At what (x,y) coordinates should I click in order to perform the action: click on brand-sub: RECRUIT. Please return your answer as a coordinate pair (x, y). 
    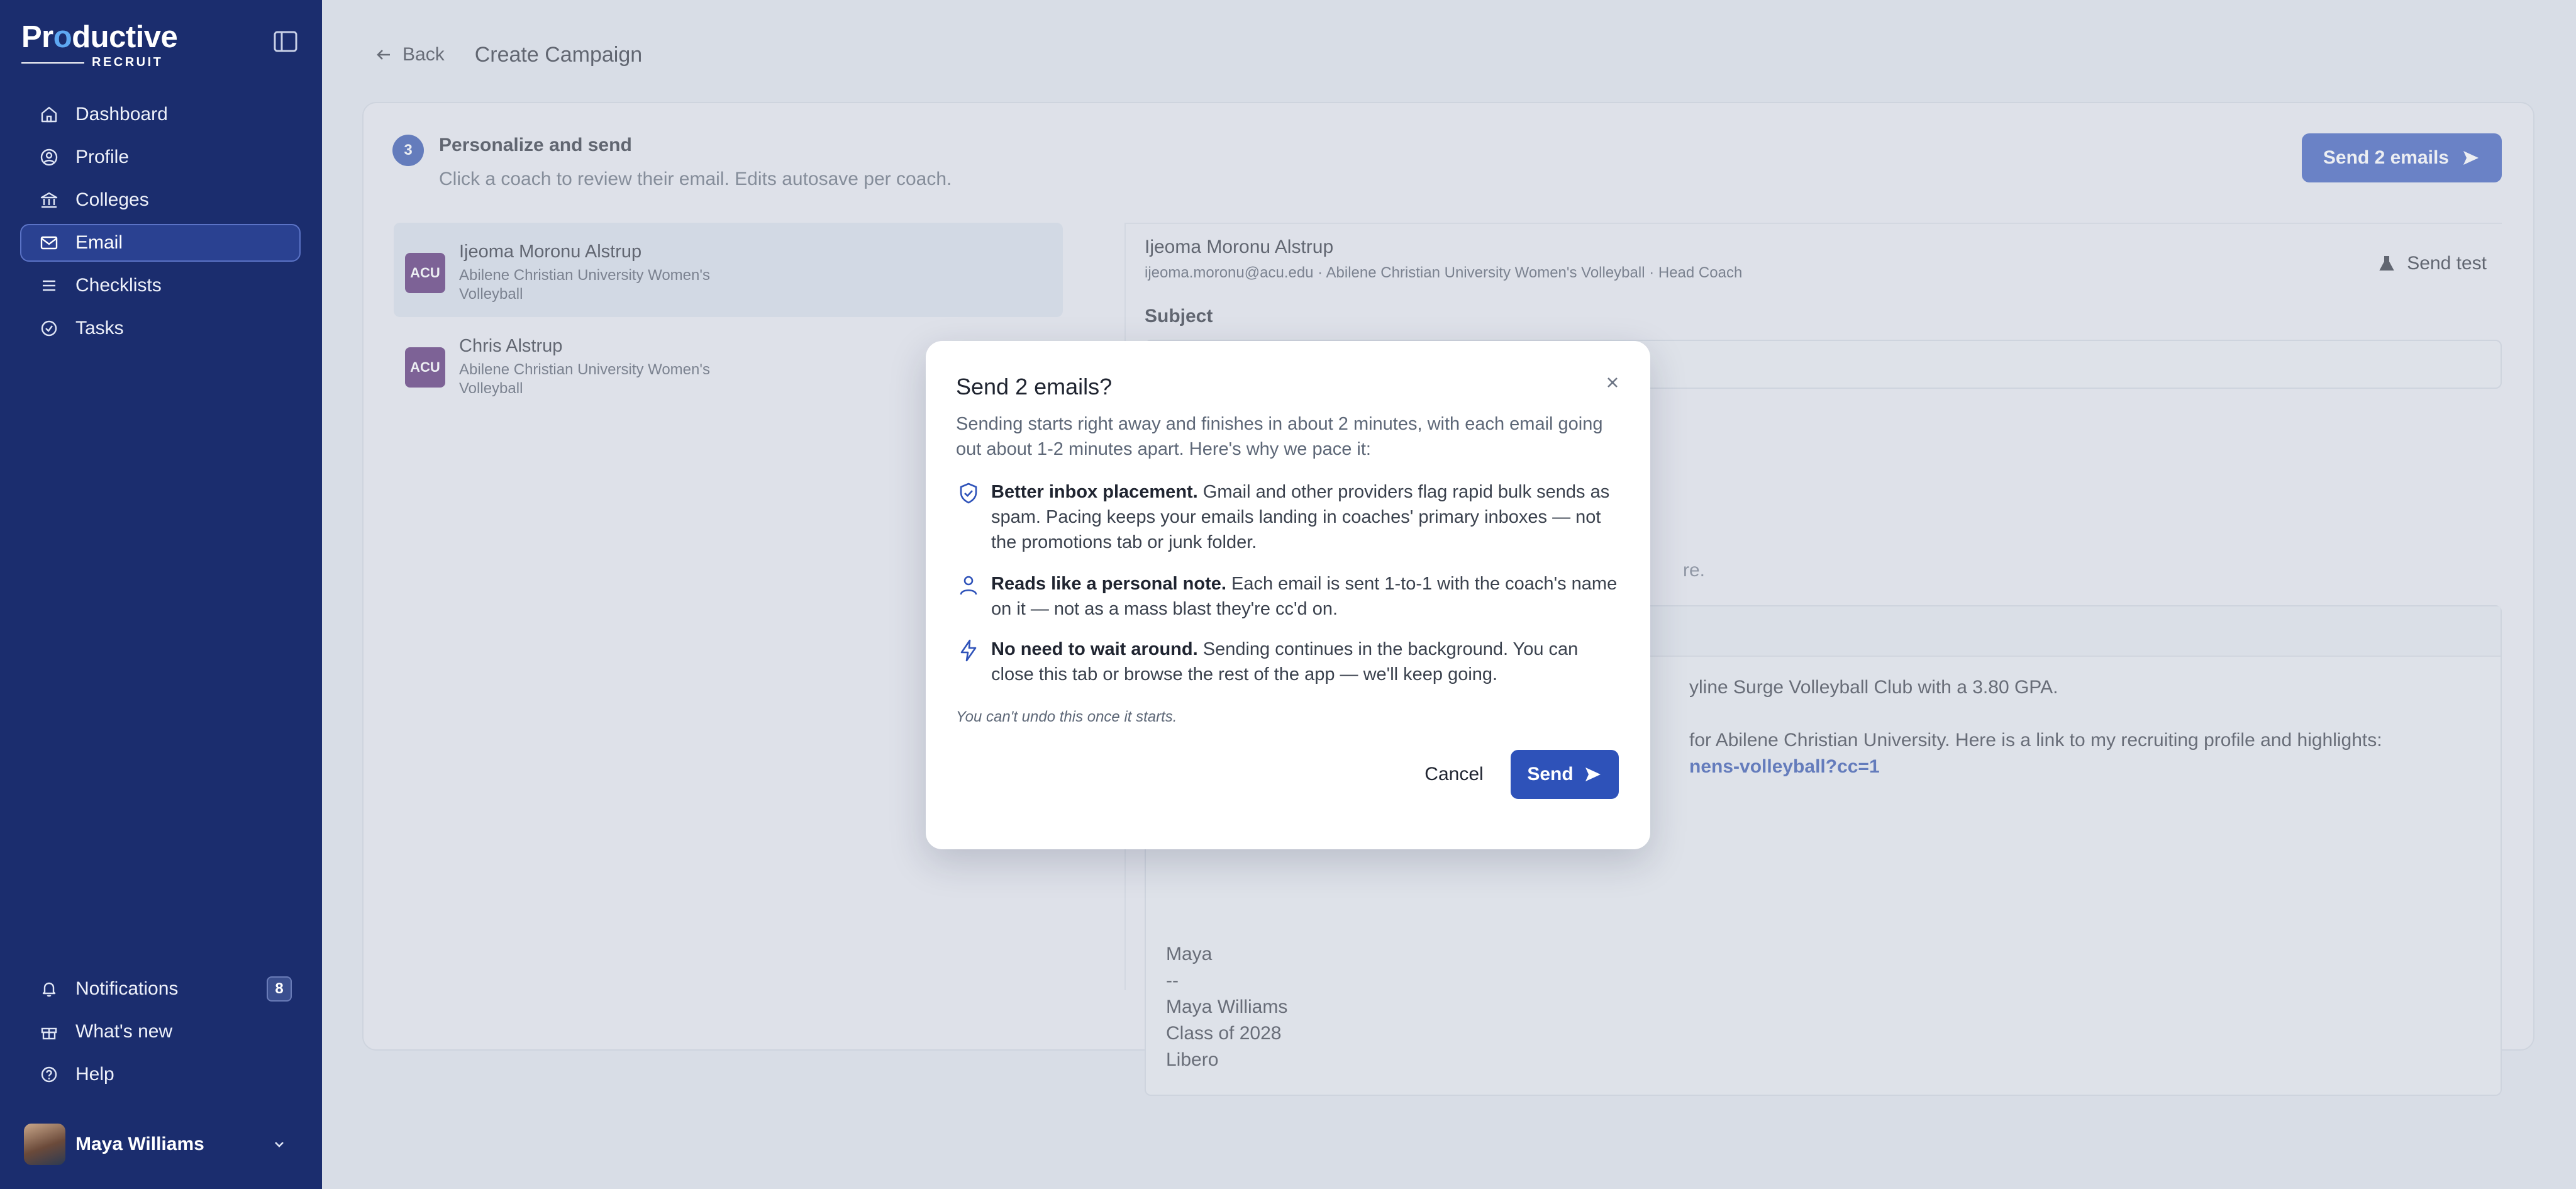
    Looking at the image, I should click on (128, 62).